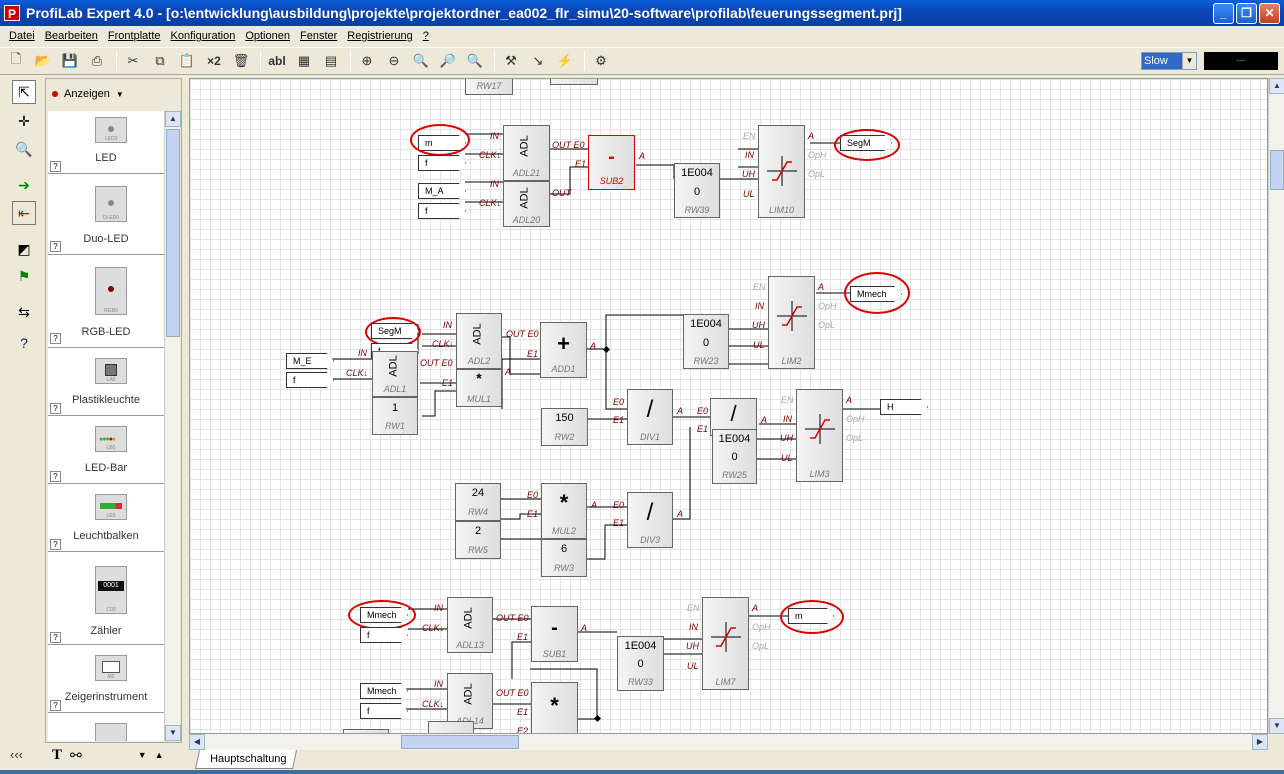 This screenshot has width=1284, height=774. What do you see at coordinates (706, 341) in the screenshot?
I see `block-rw23: 1E004 0 RW23` at bounding box center [706, 341].